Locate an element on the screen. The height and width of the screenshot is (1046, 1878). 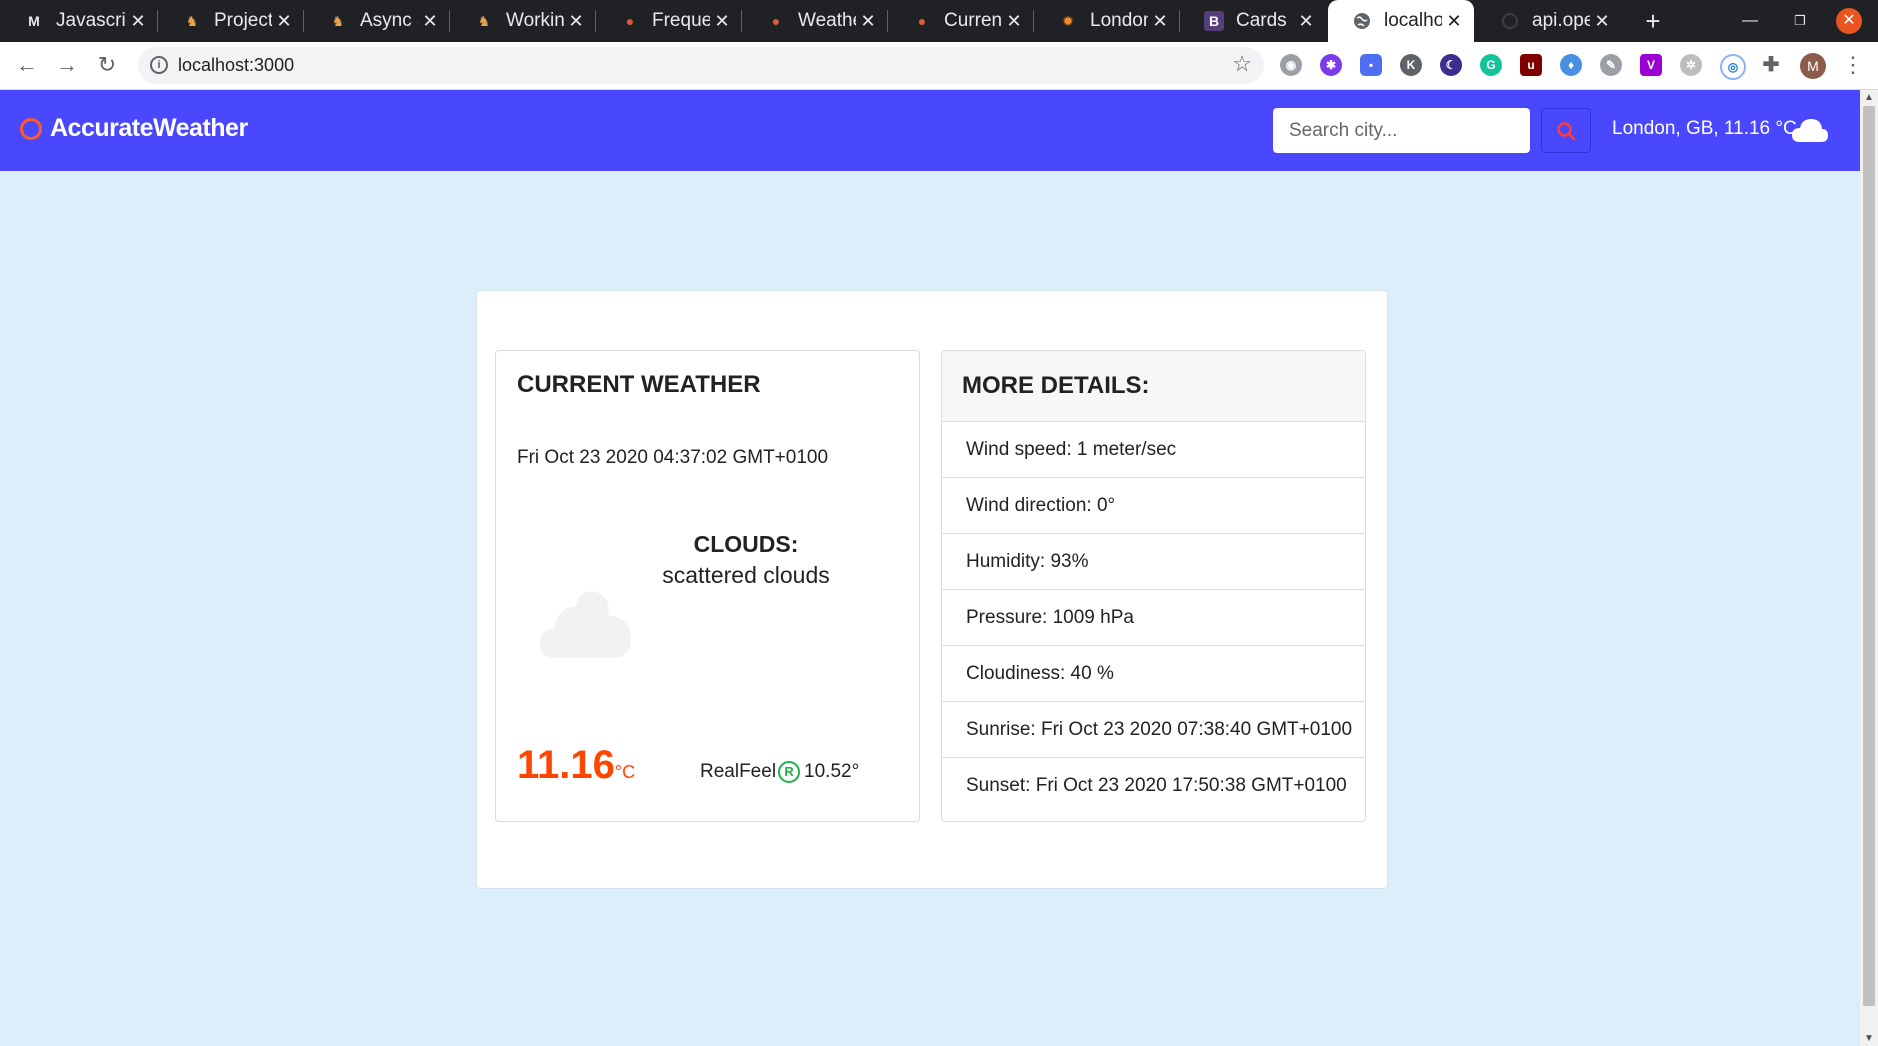
app-navbar: AccurateWeather London, GB, 11.16 °C is located at coordinates (930, 130).